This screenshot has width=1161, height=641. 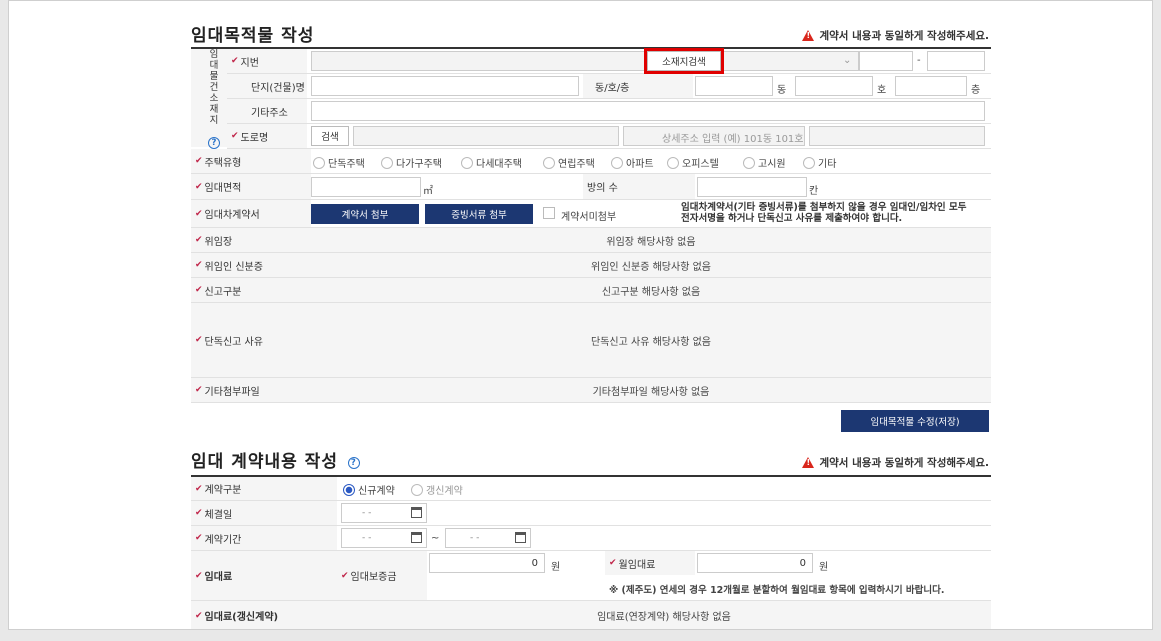 I want to click on row-period: ✔ 계약기간 - - ~ - -, so click(x=591, y=538).